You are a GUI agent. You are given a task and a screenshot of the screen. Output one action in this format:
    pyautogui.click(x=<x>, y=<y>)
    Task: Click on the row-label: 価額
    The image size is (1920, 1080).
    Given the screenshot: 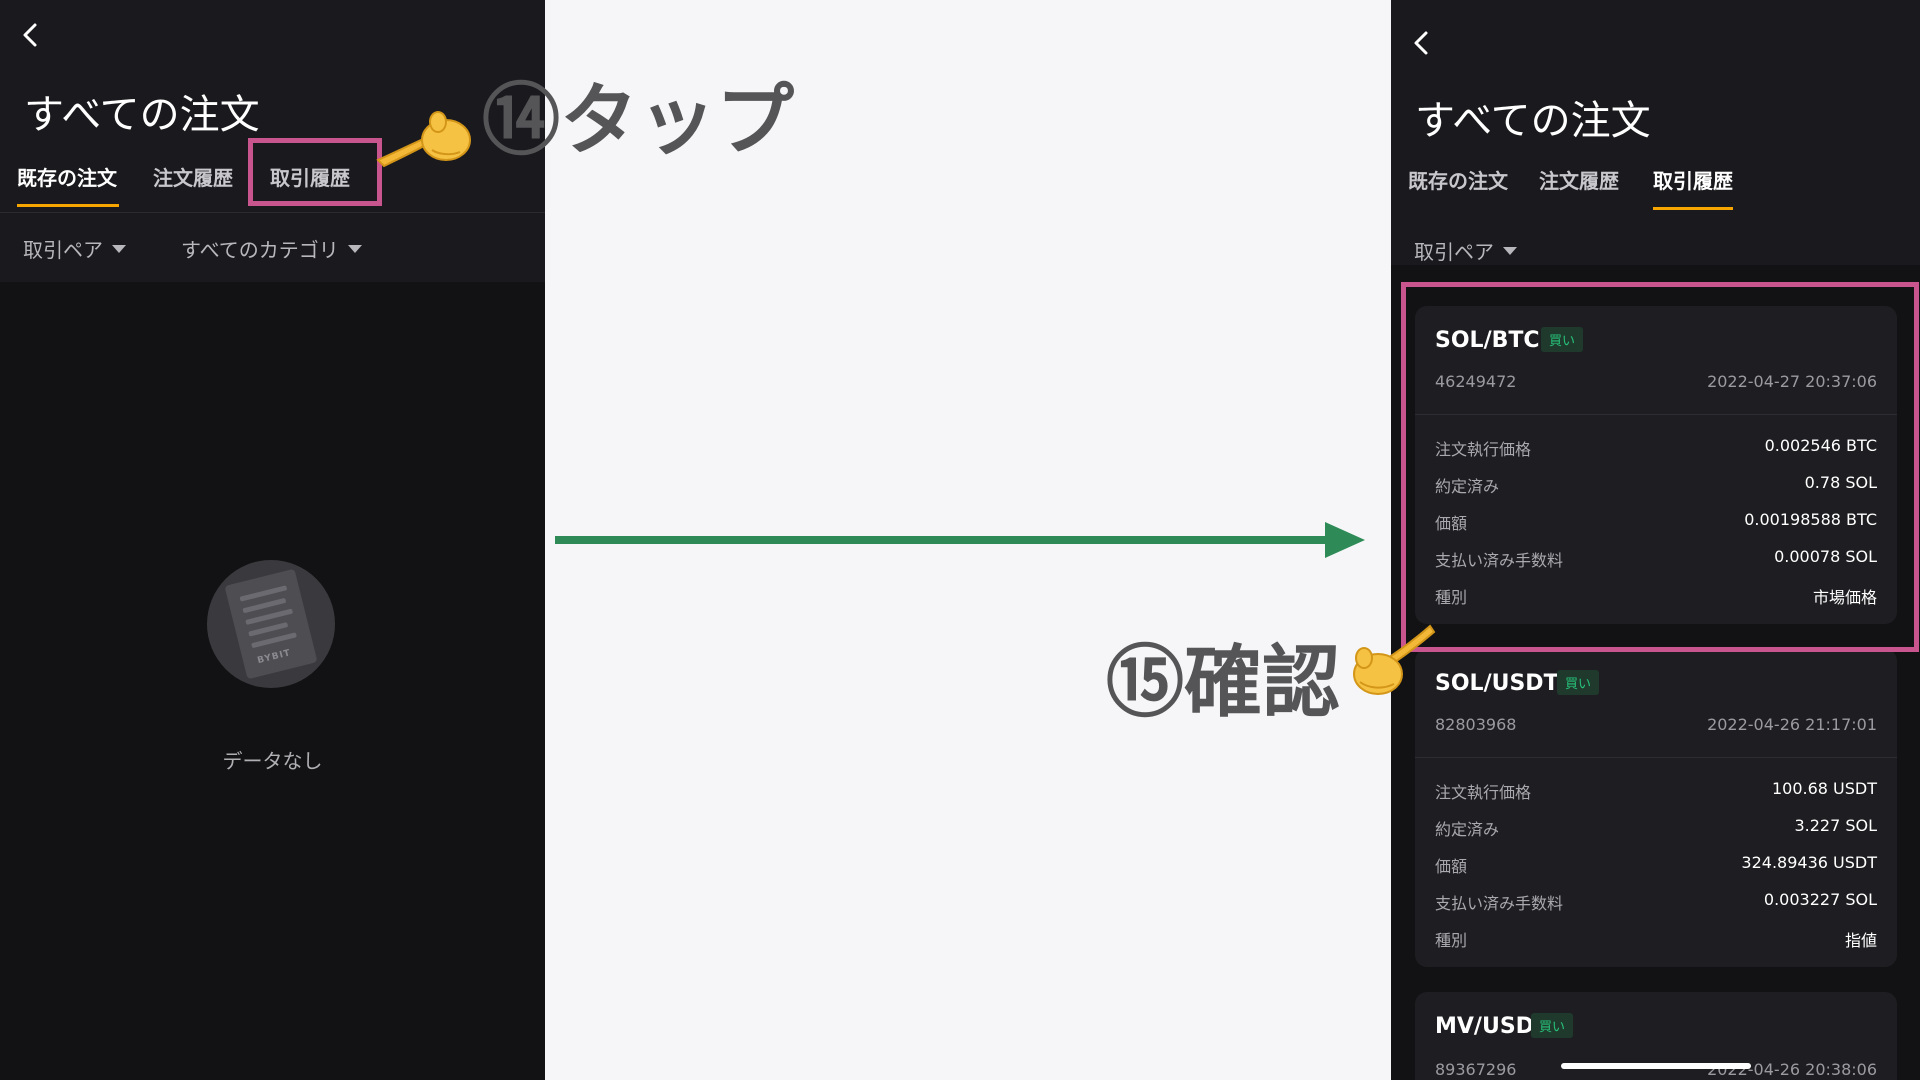 What is the action you would take?
    pyautogui.click(x=1451, y=866)
    